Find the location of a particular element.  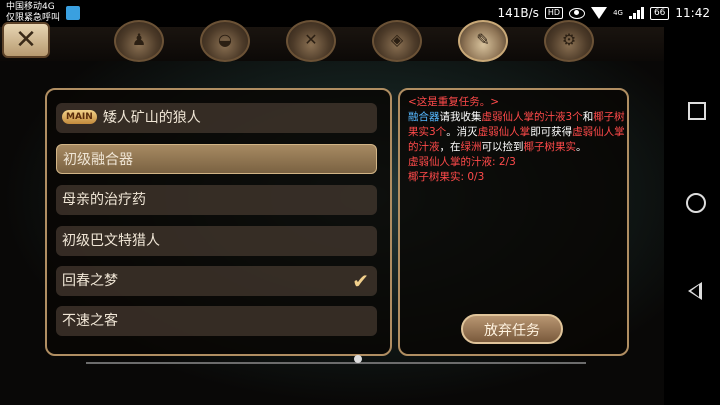

quest-label: 初级融合器 is located at coordinates (98, 160).